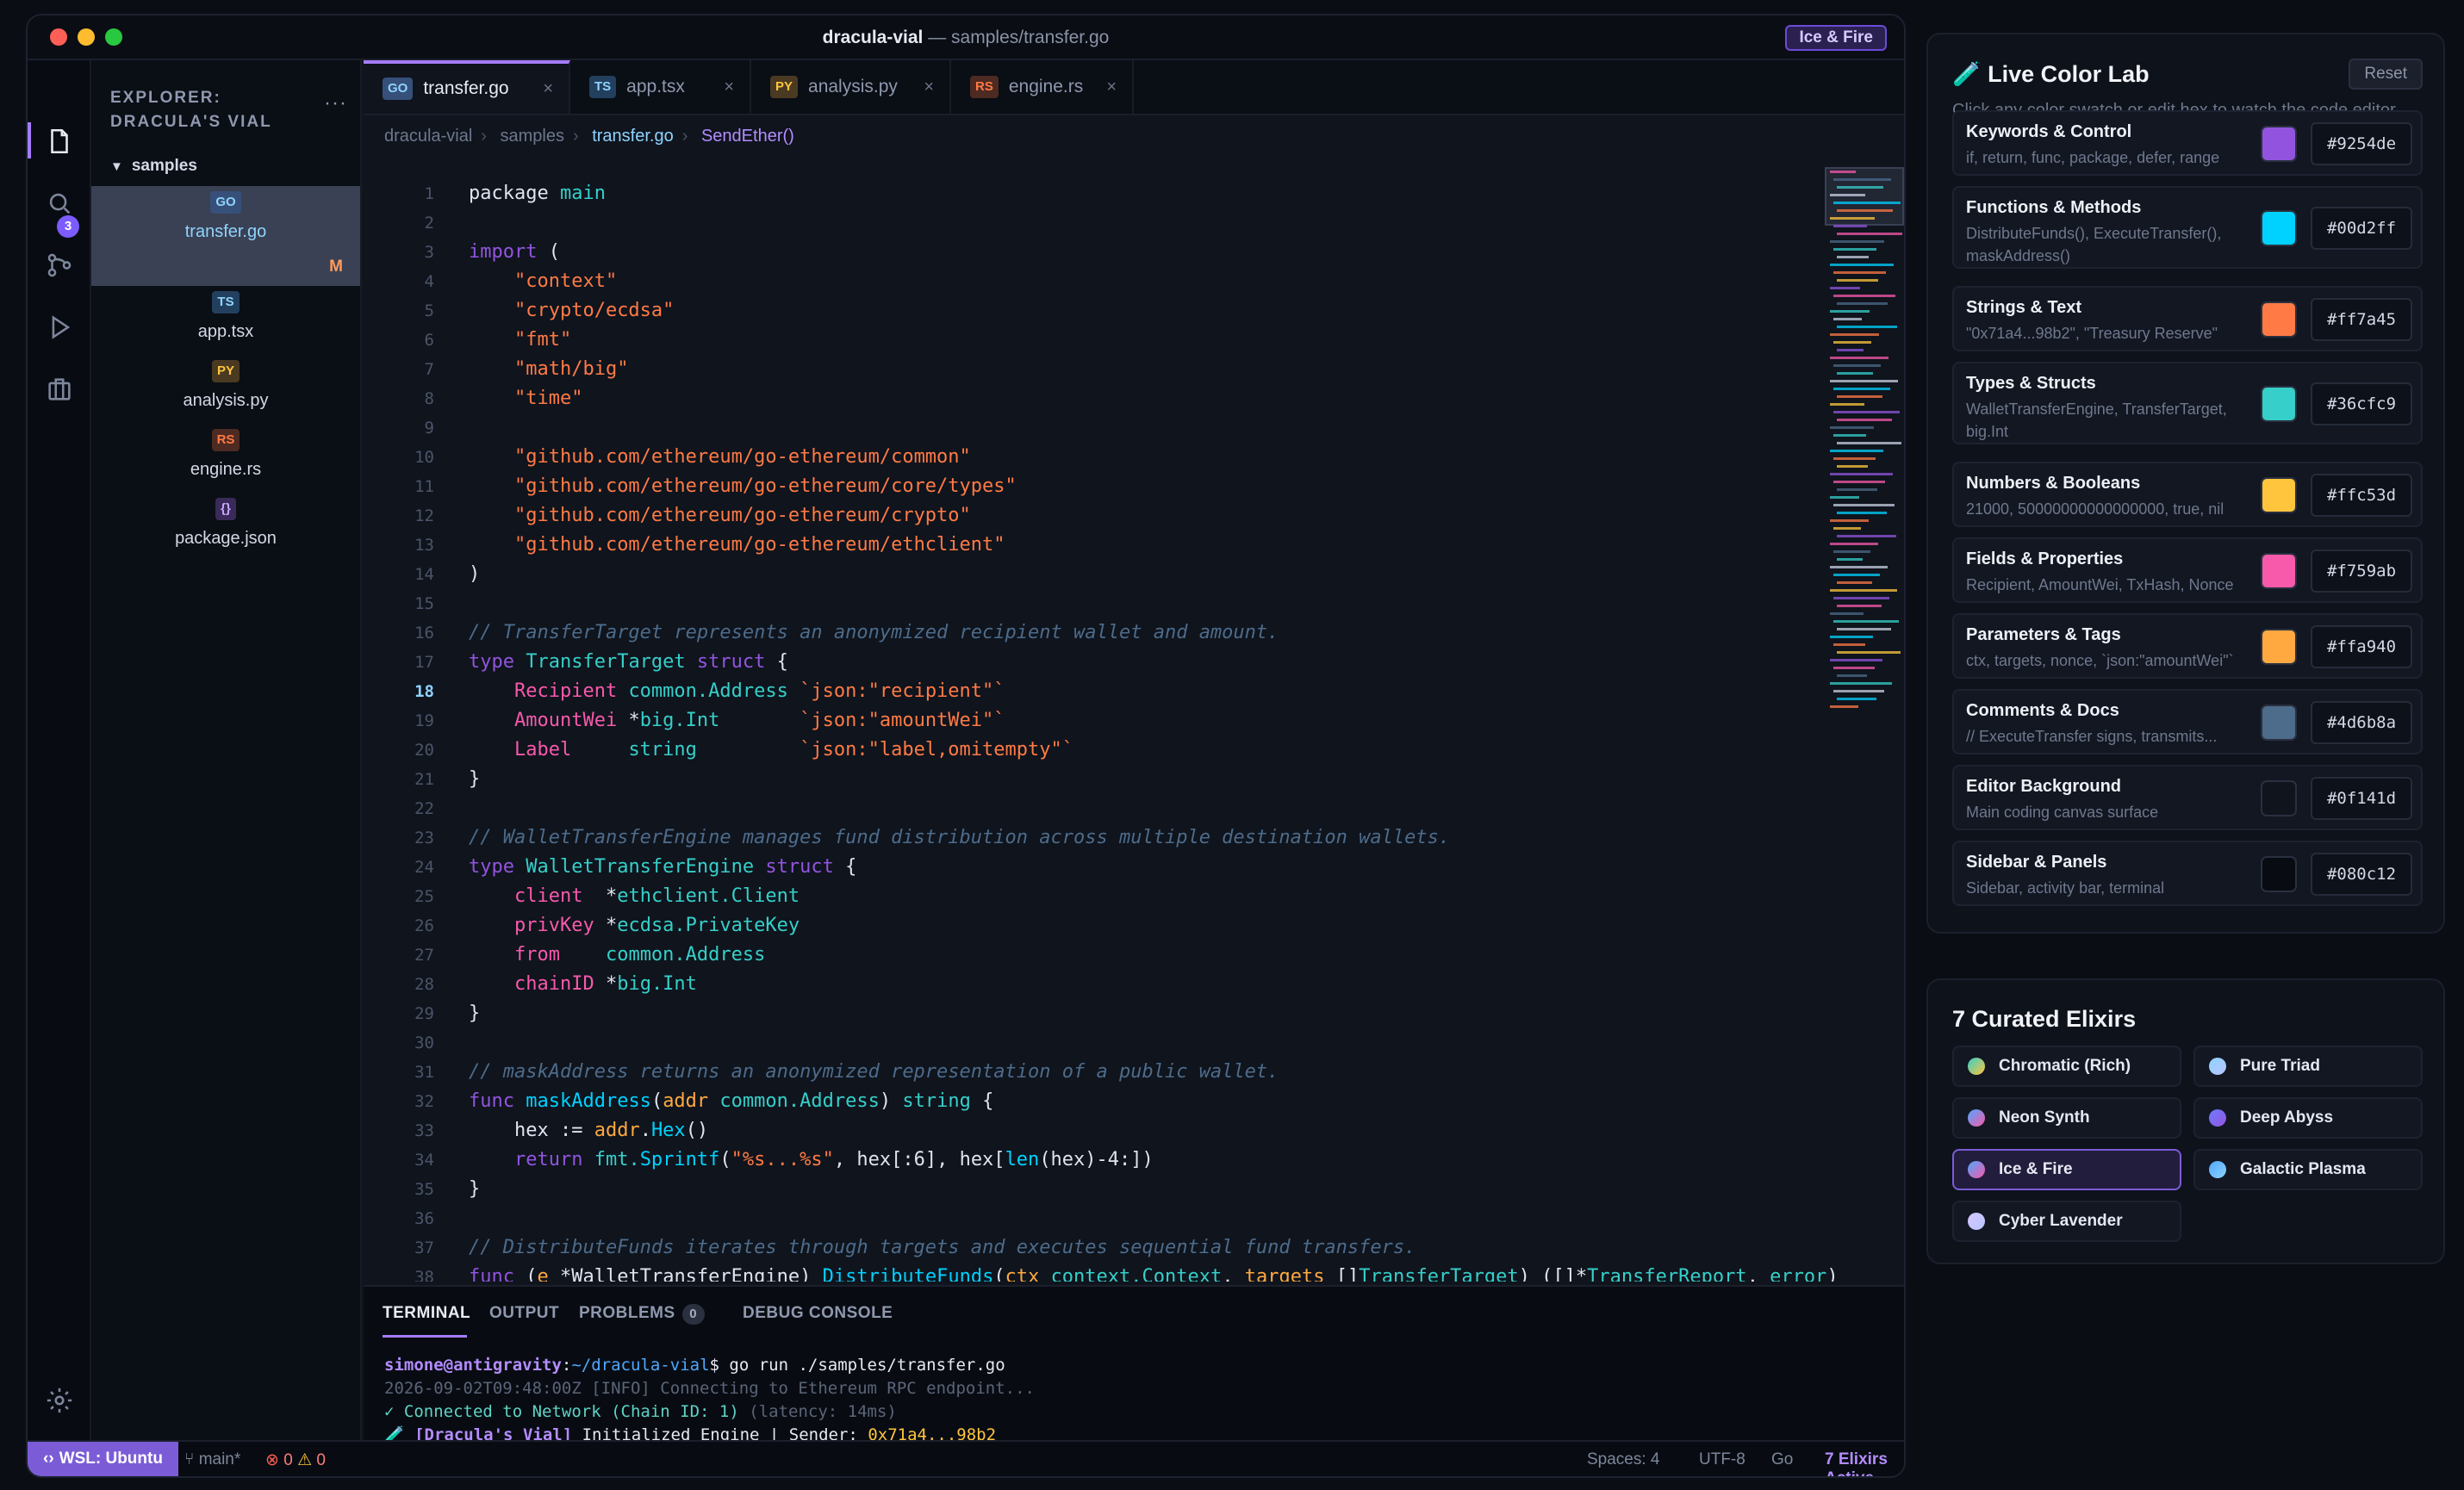 Image resolution: width=2464 pixels, height=1490 pixels. What do you see at coordinates (424, 720) in the screenshot?
I see `line-number: 19` at bounding box center [424, 720].